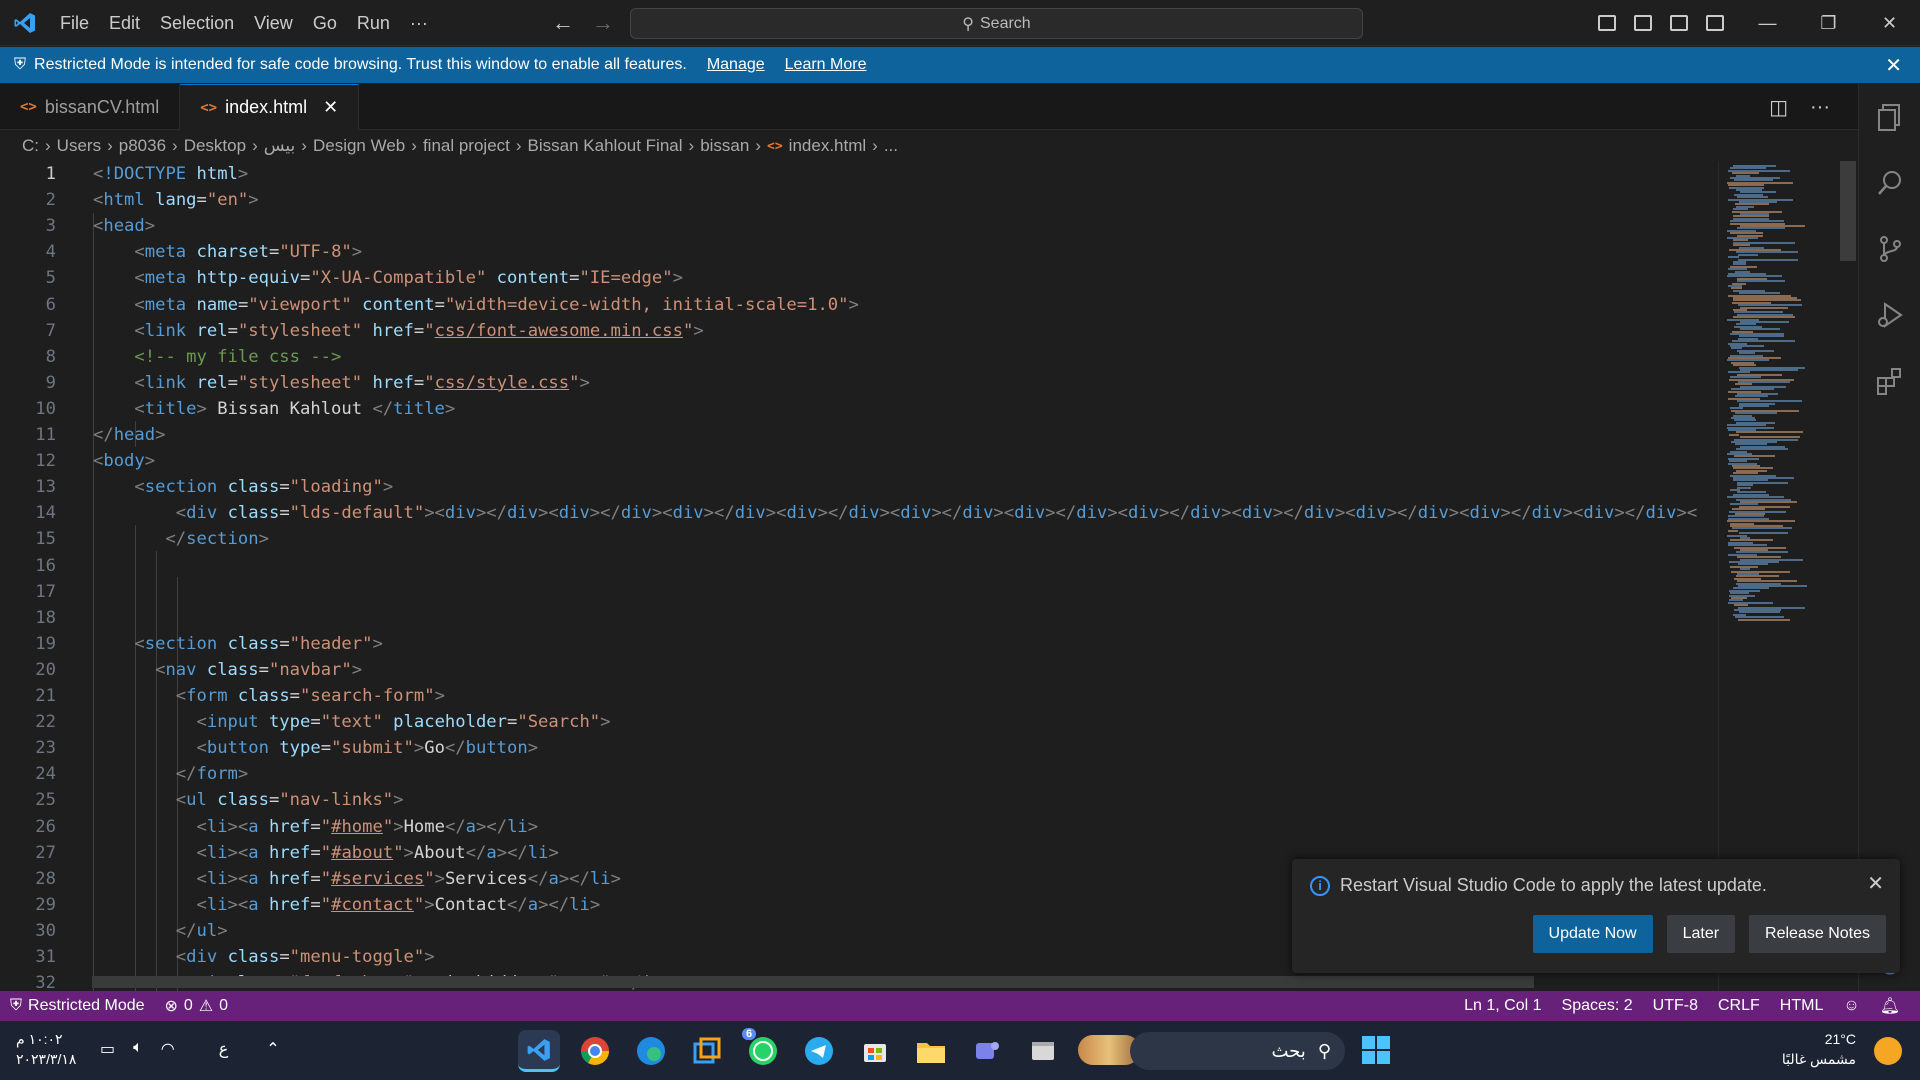  Describe the element at coordinates (827, 146) in the screenshot. I see `breadcrumb-item: index.html` at that location.